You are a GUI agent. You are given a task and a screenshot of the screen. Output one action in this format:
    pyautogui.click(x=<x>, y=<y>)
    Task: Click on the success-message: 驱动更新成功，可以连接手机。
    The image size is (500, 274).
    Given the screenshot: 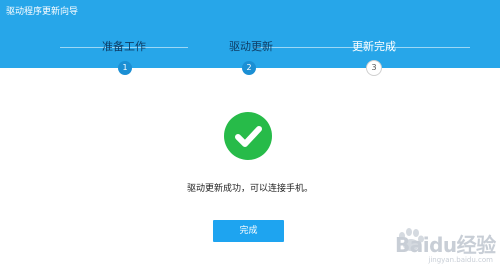 What is the action you would take?
    pyautogui.click(x=249, y=189)
    